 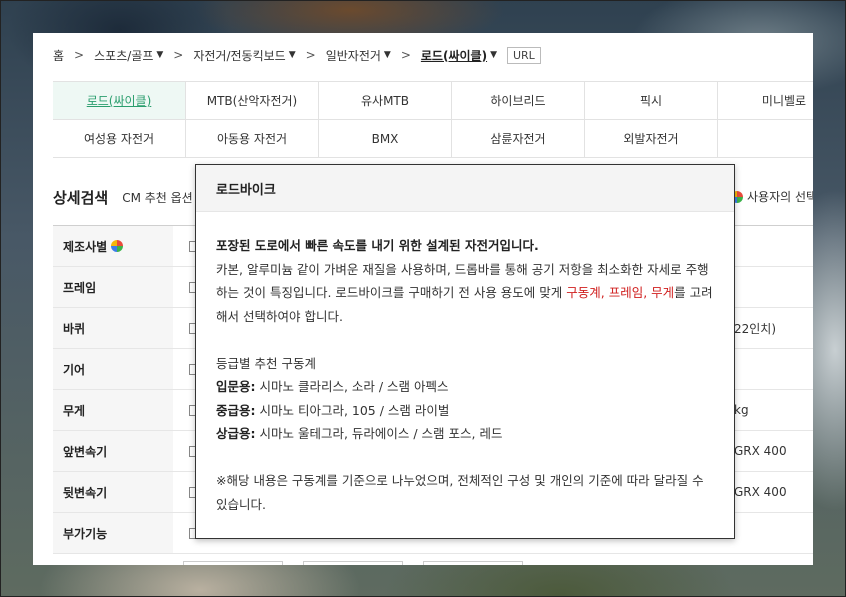 I want to click on category-minivelo: 미니벨로, so click(x=765, y=100).